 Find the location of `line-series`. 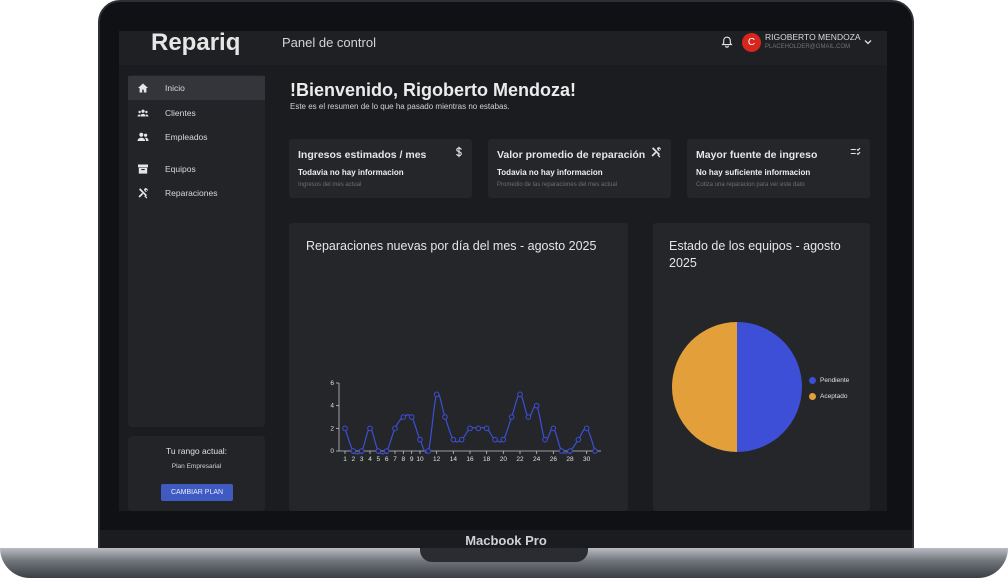

line-series is located at coordinates (470, 423).